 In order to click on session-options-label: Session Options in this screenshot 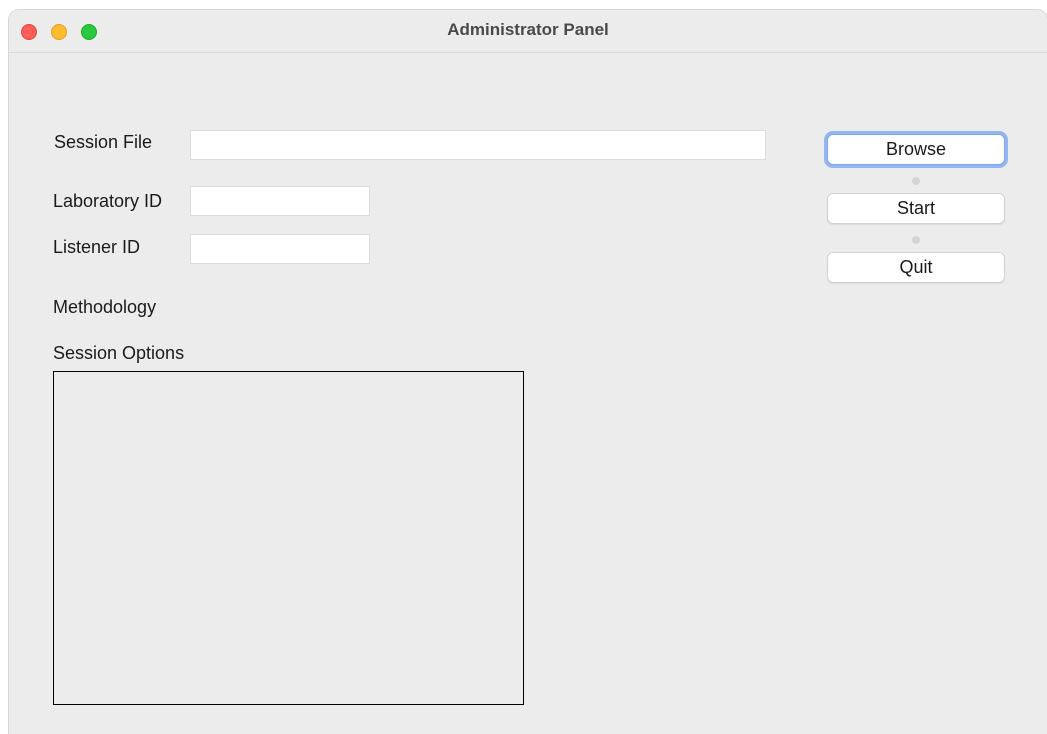, I will do `click(119, 353)`.